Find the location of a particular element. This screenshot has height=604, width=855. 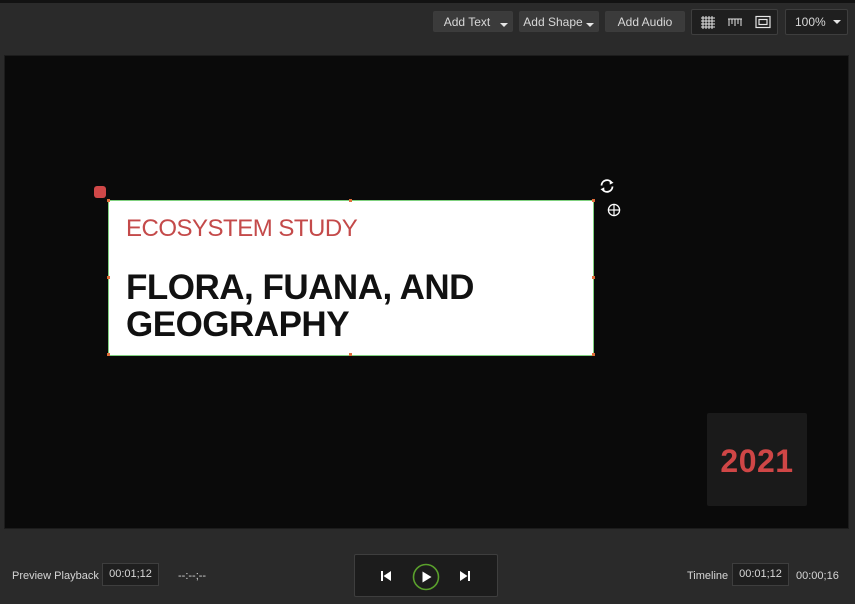

year-badge: 2021 is located at coordinates (757, 459).